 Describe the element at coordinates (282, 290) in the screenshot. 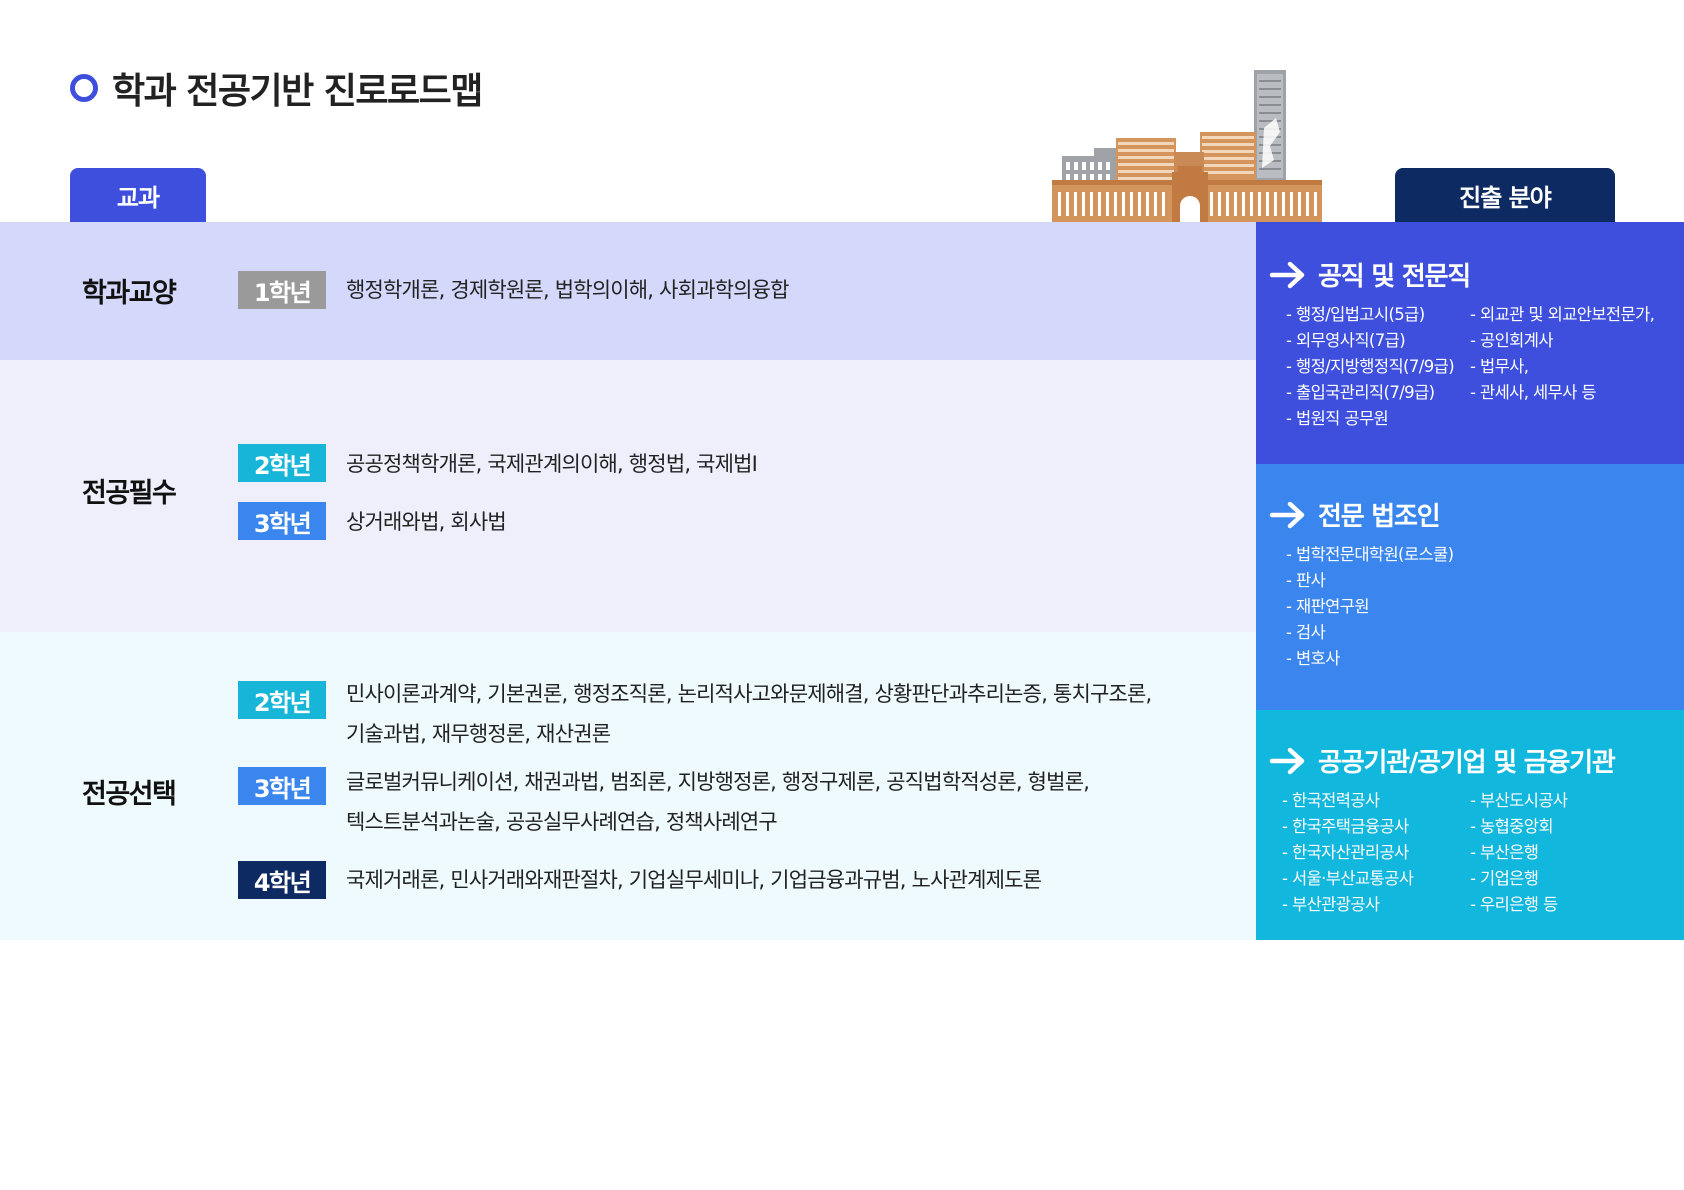

I see `grade-badge: 1학년` at that location.